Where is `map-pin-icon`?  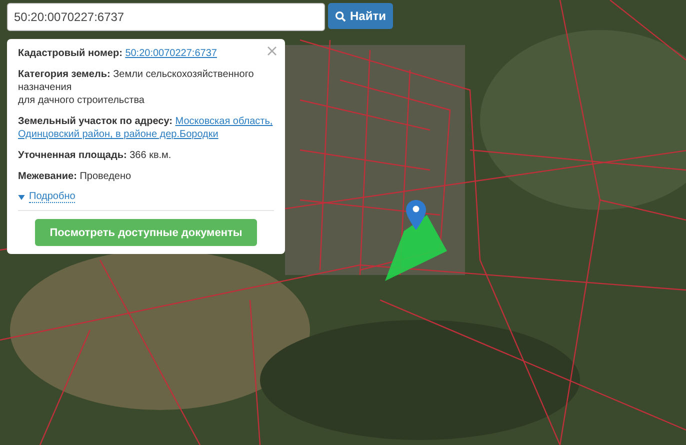 map-pin-icon is located at coordinates (416, 215).